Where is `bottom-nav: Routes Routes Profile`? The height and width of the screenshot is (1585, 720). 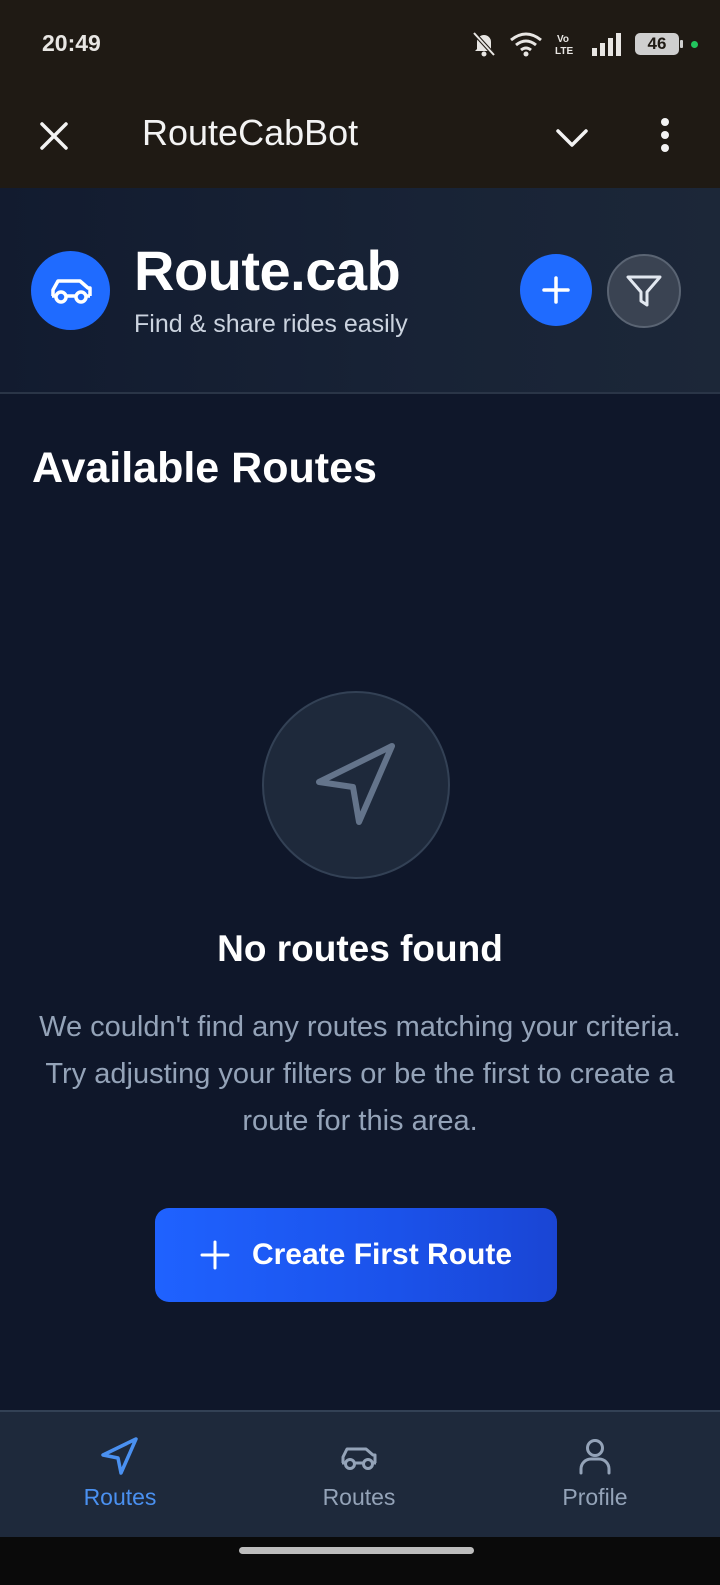 bottom-nav: Routes Routes Profile is located at coordinates (360, 1473).